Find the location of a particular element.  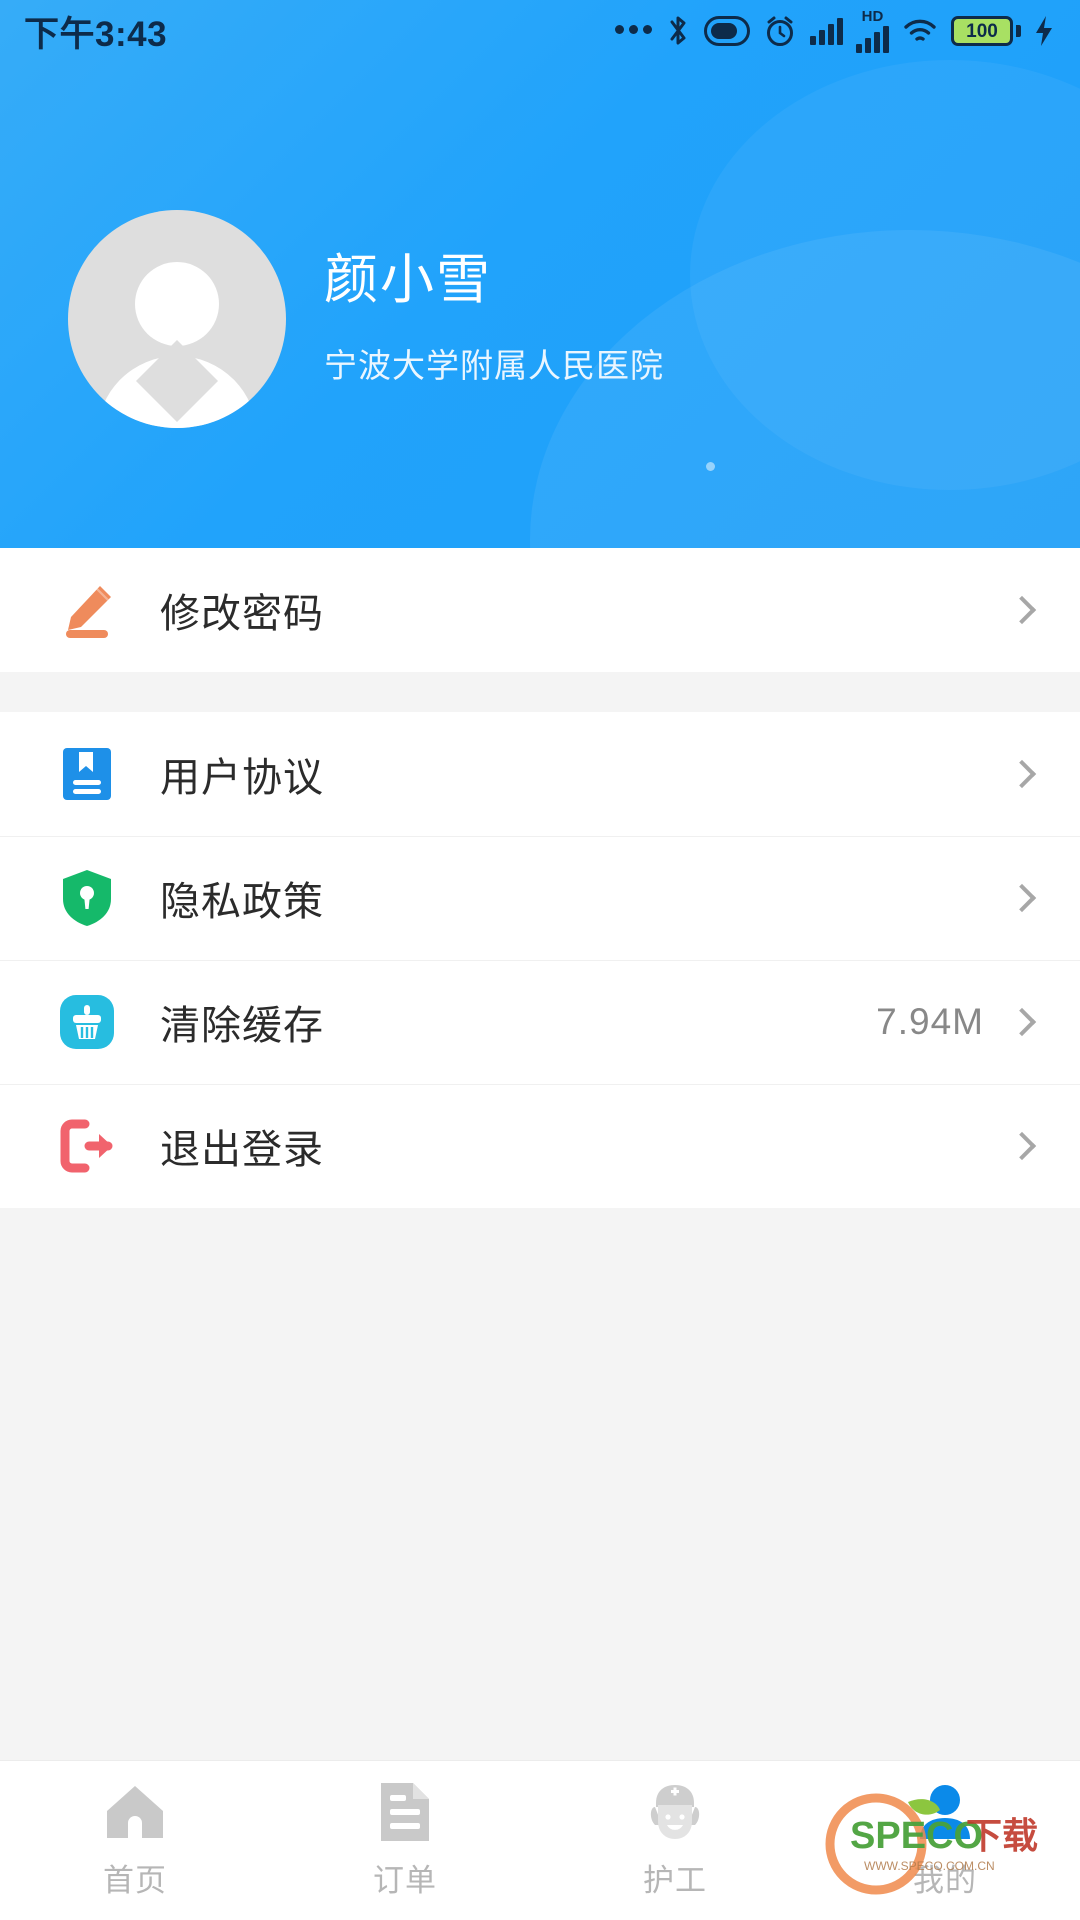

avatar-head-shape is located at coordinates (177, 304).